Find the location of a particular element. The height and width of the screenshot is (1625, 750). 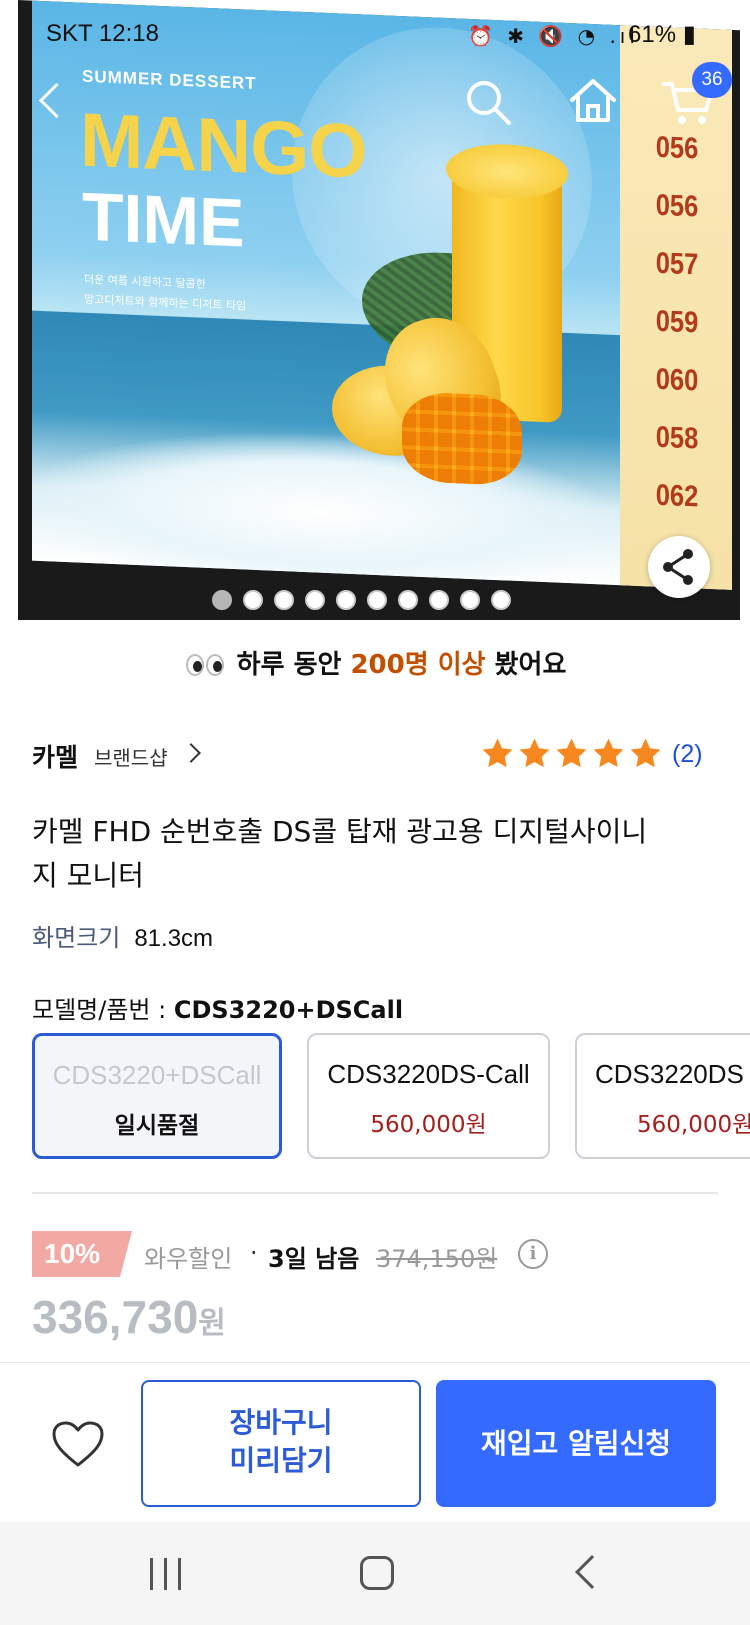

brand-shop-link: 브랜드샵 is located at coordinates (131, 756).